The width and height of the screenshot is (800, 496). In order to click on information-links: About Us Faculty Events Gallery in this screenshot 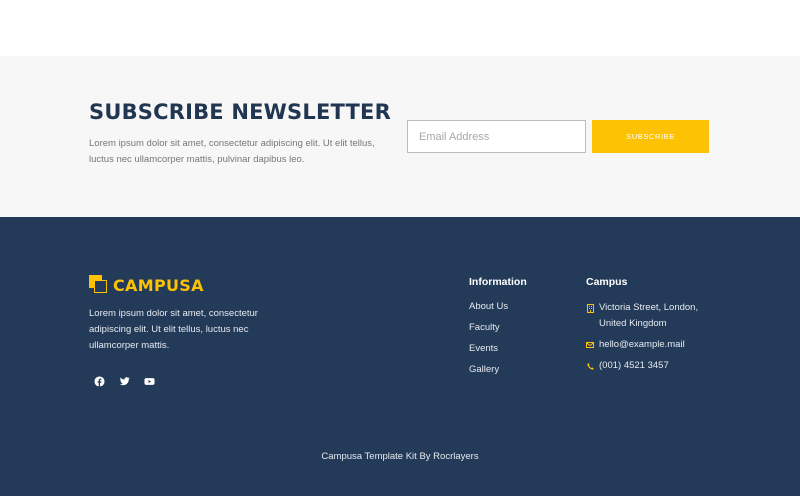, I will do `click(488, 343)`.